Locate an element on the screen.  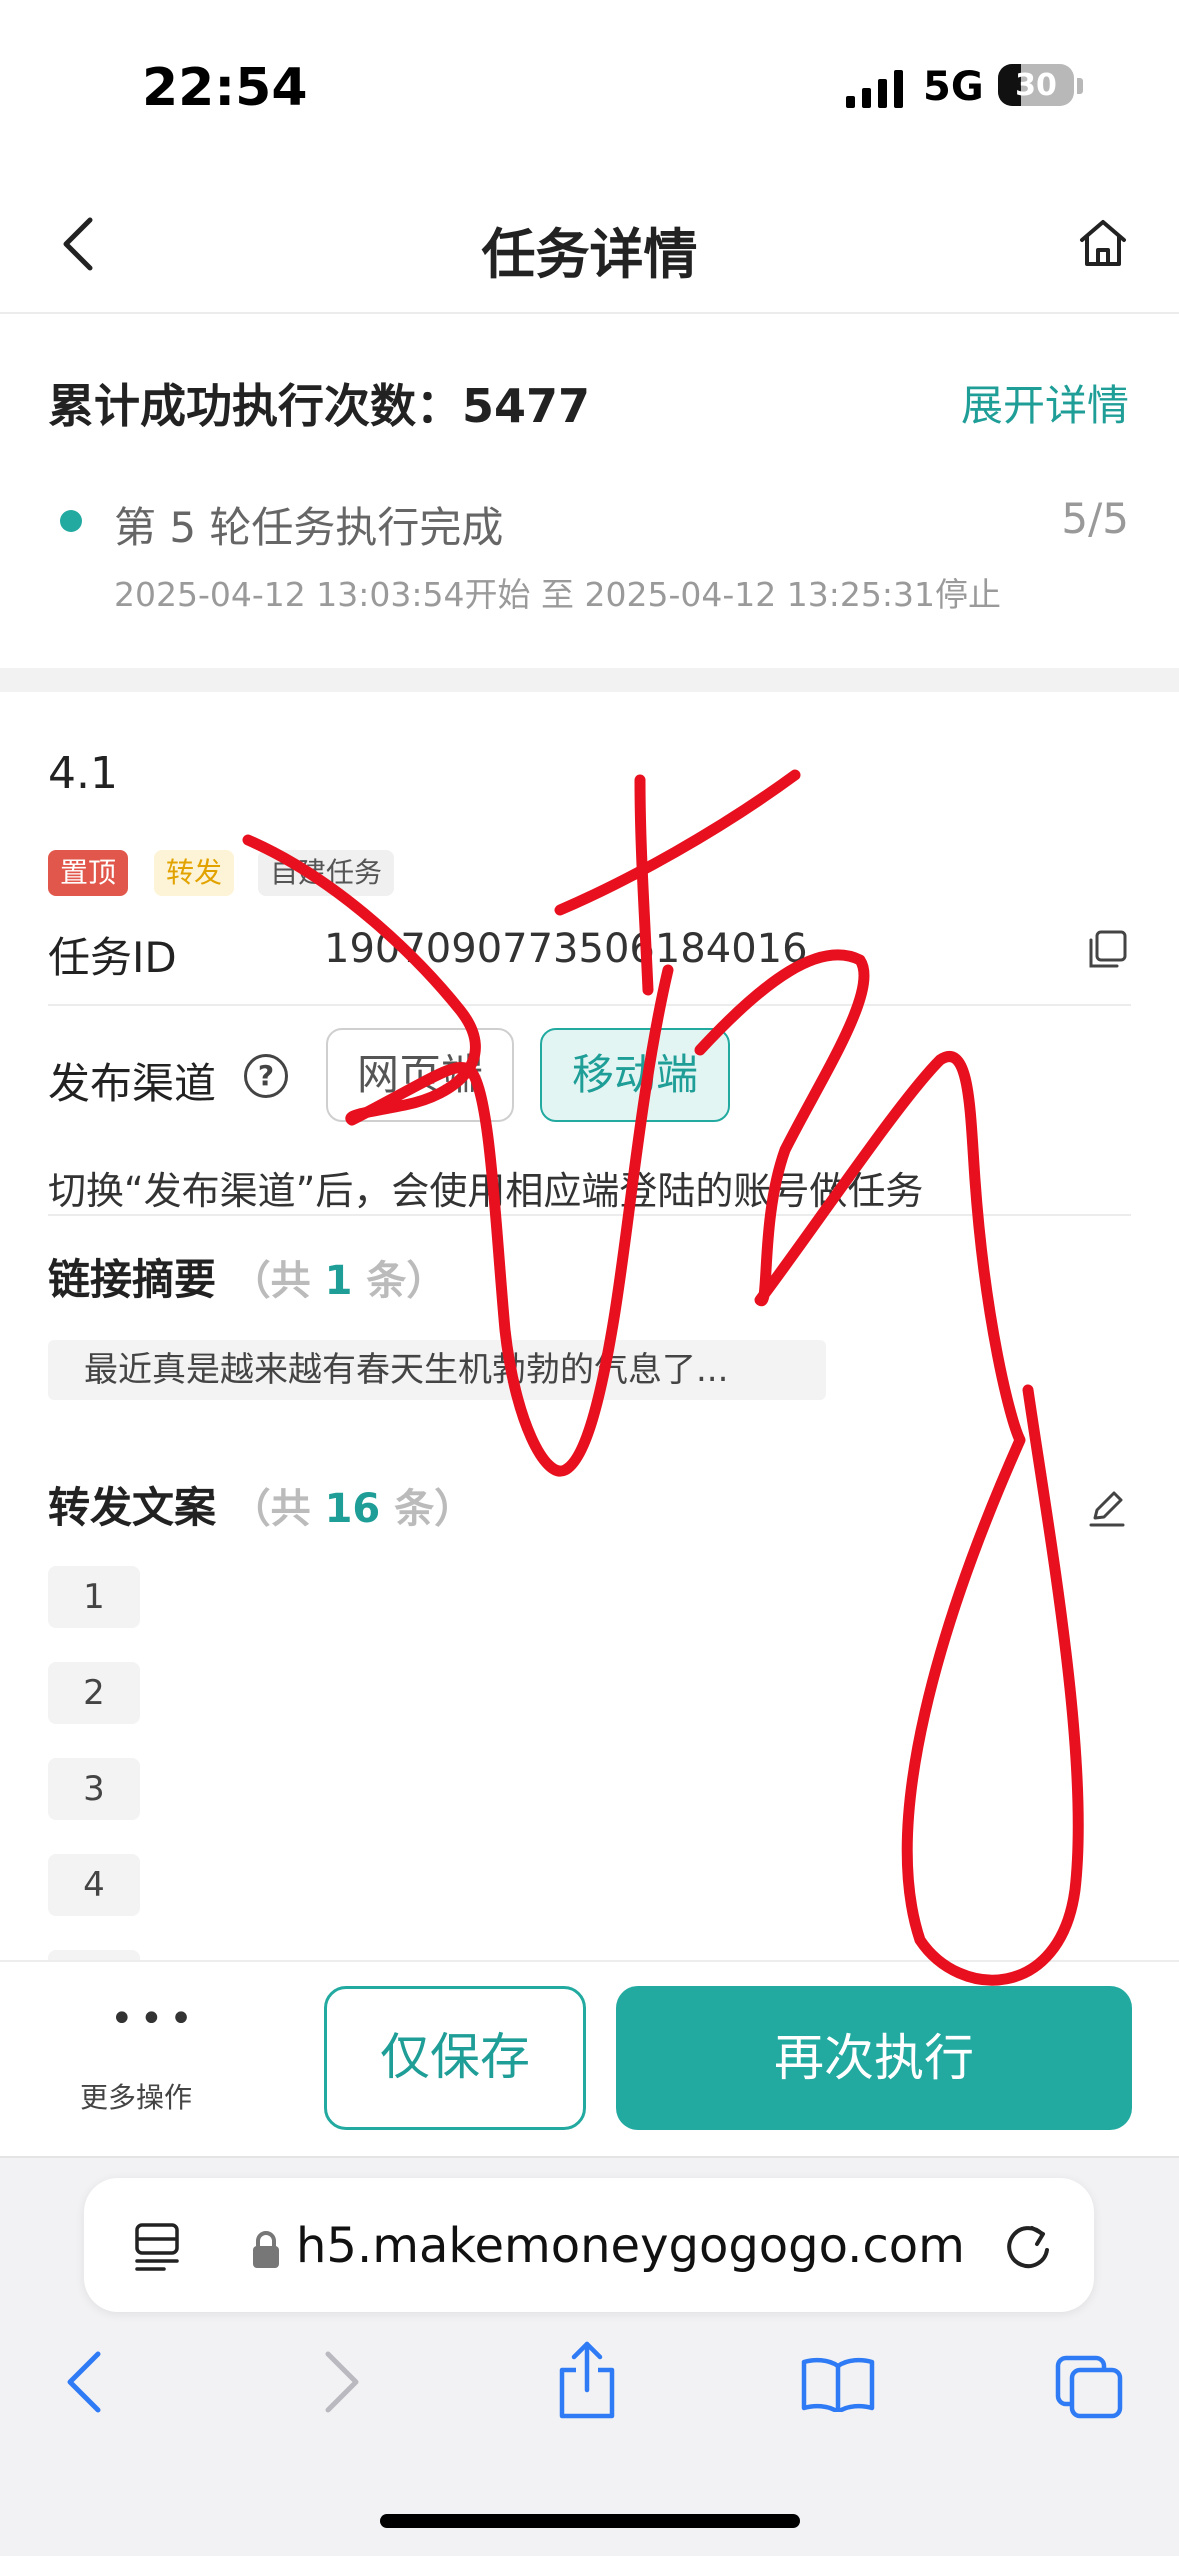
tag-pinned: 置顶 is located at coordinates (88, 873).